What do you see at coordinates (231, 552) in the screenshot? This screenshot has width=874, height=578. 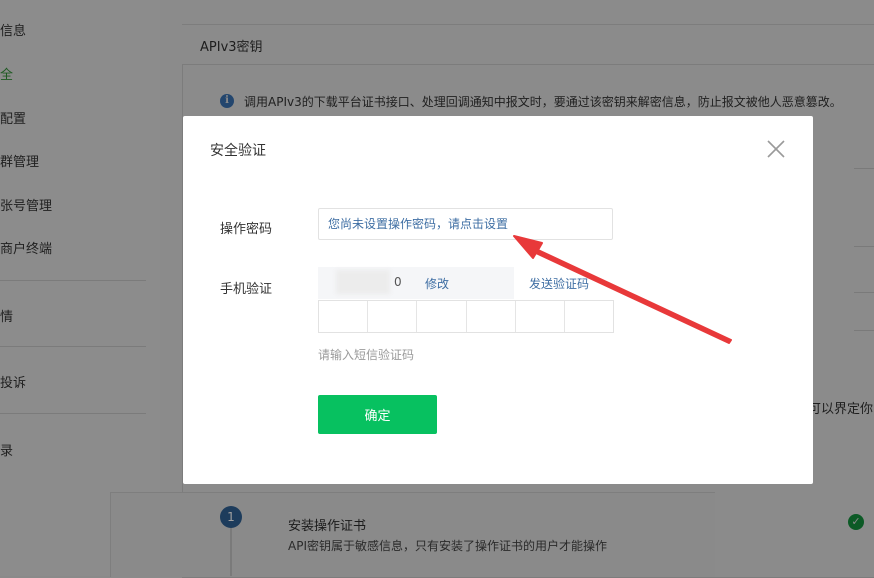 I see `step-connector` at bounding box center [231, 552].